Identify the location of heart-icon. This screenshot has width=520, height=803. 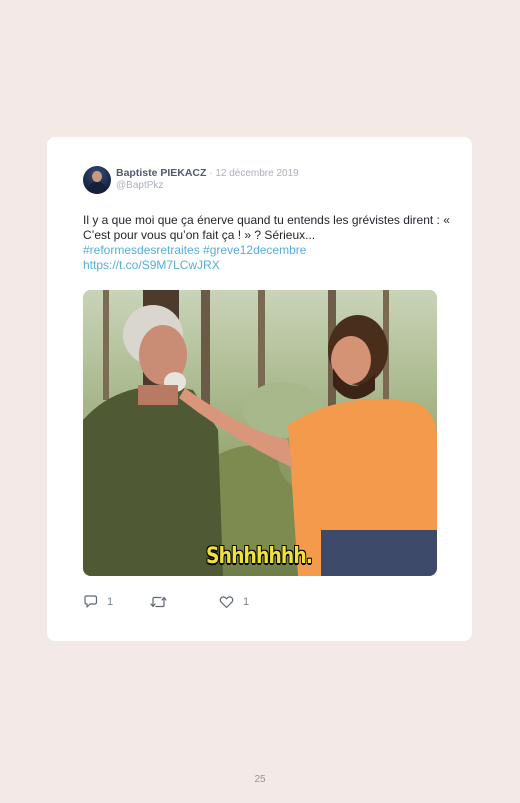
(226, 602).